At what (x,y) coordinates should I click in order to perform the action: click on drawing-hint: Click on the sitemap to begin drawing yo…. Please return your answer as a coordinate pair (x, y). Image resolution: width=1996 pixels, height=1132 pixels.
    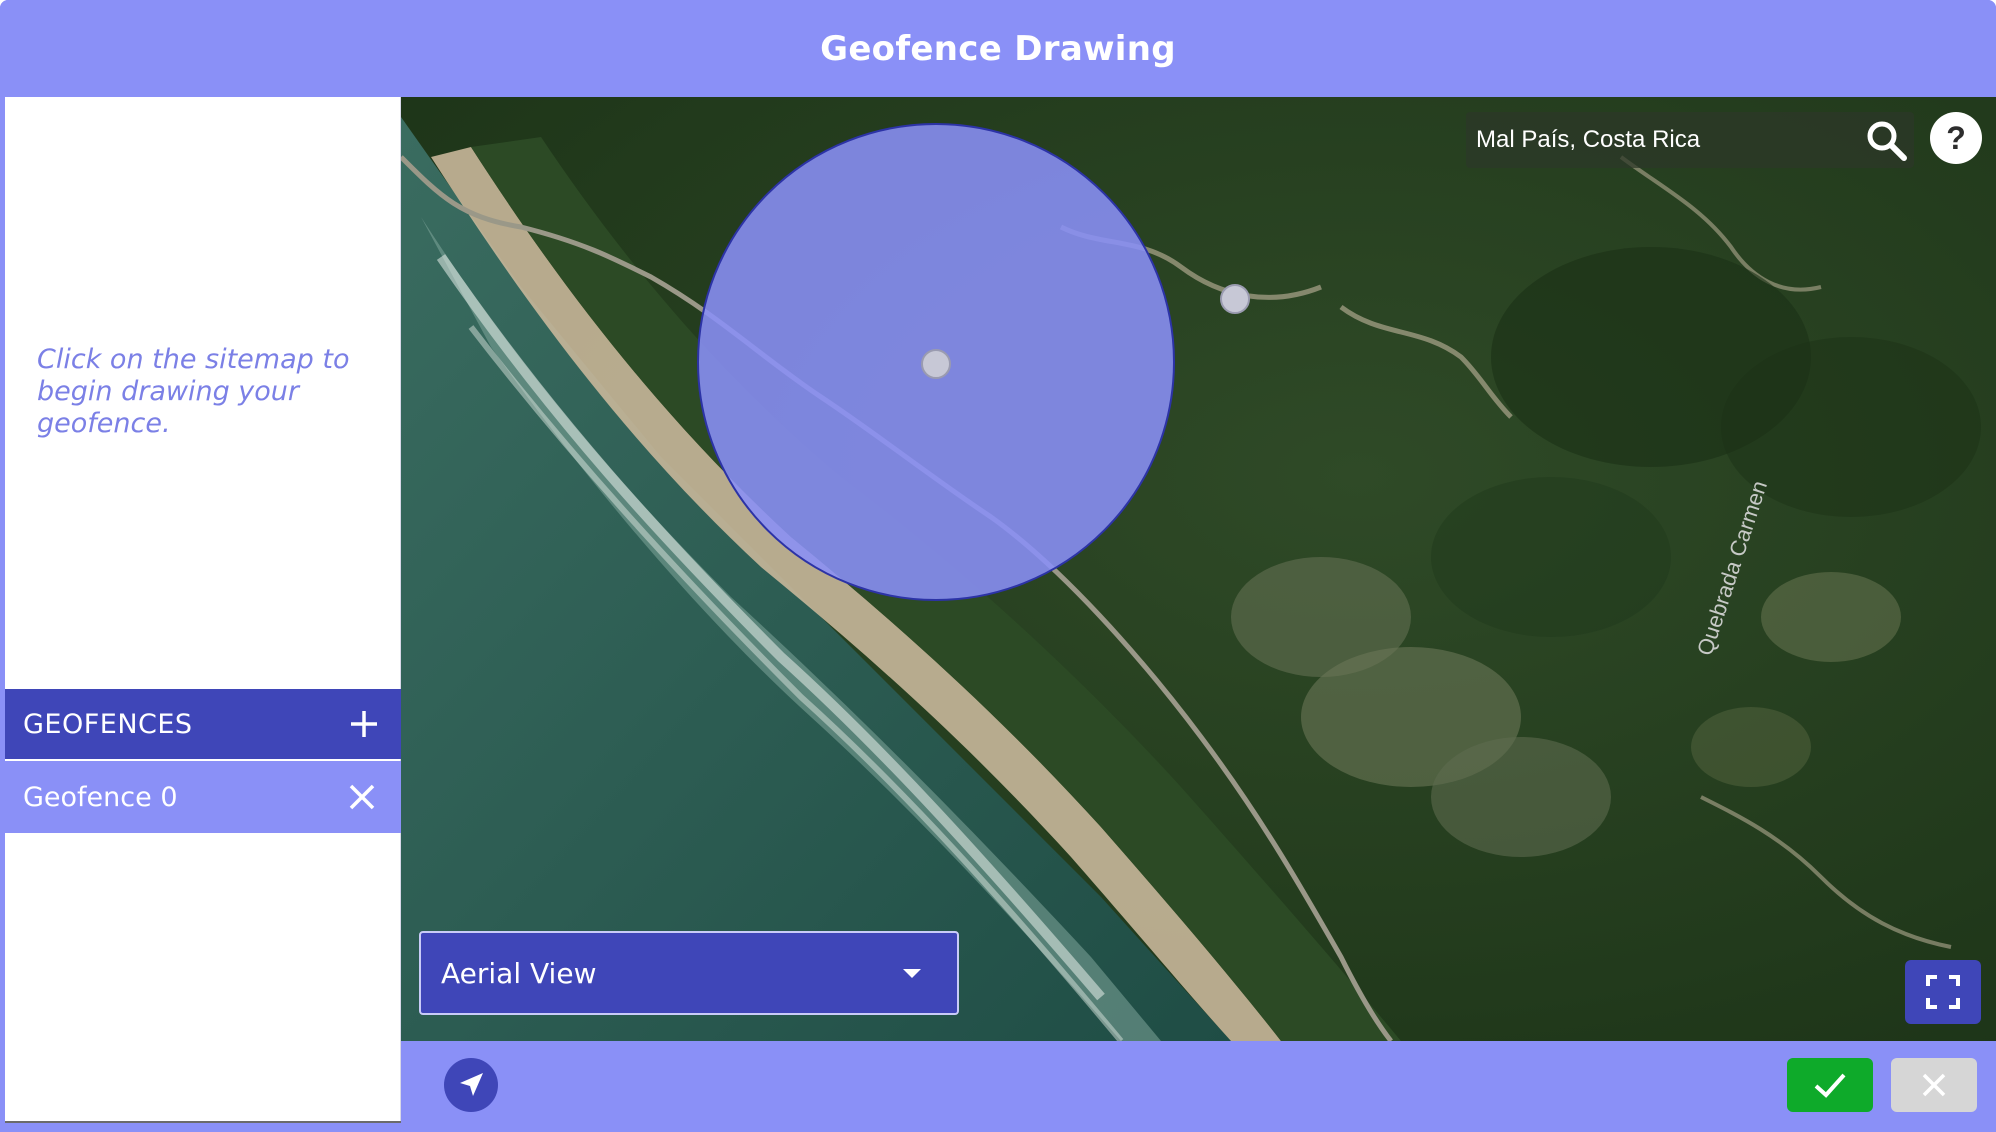
    Looking at the image, I should click on (193, 391).